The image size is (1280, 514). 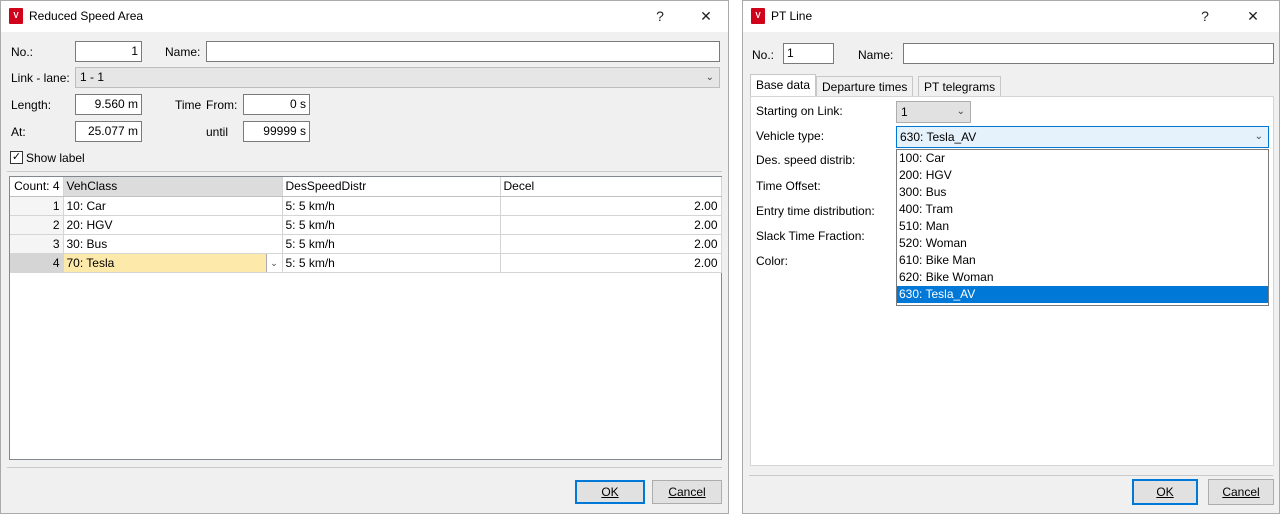 I want to click on starting-on-link-value: 1, so click(x=904, y=112).